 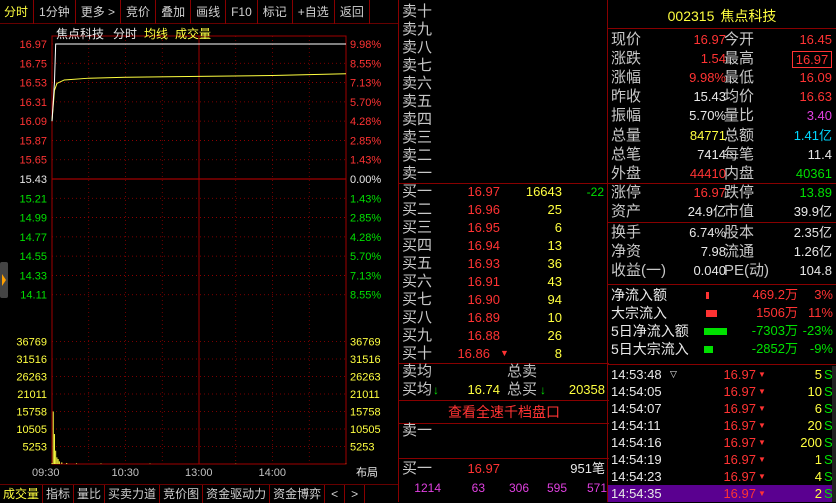 What do you see at coordinates (504, 264) in the screenshot?
I see `buy-level-row: 买五 16.93 36` at bounding box center [504, 264].